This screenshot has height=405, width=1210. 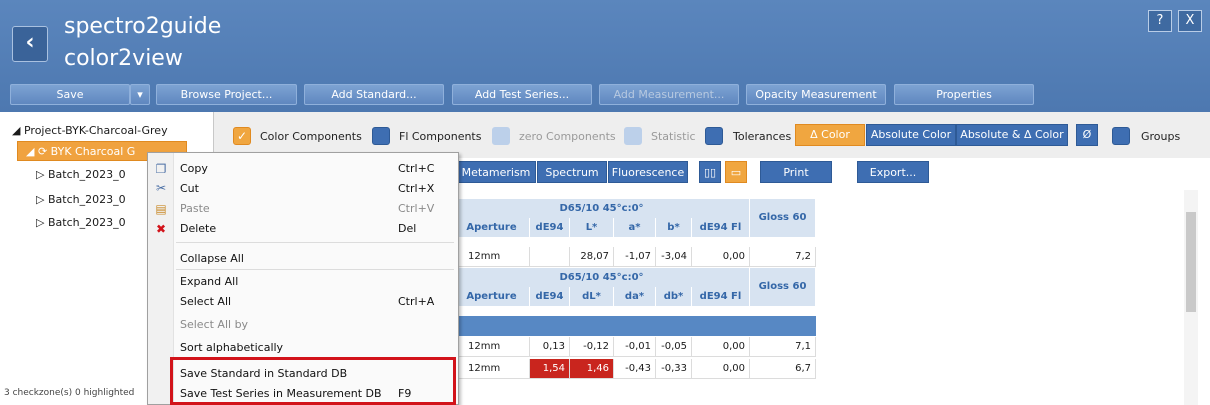 I want to click on metamerism-tab: Metamerism, so click(x=496, y=172).